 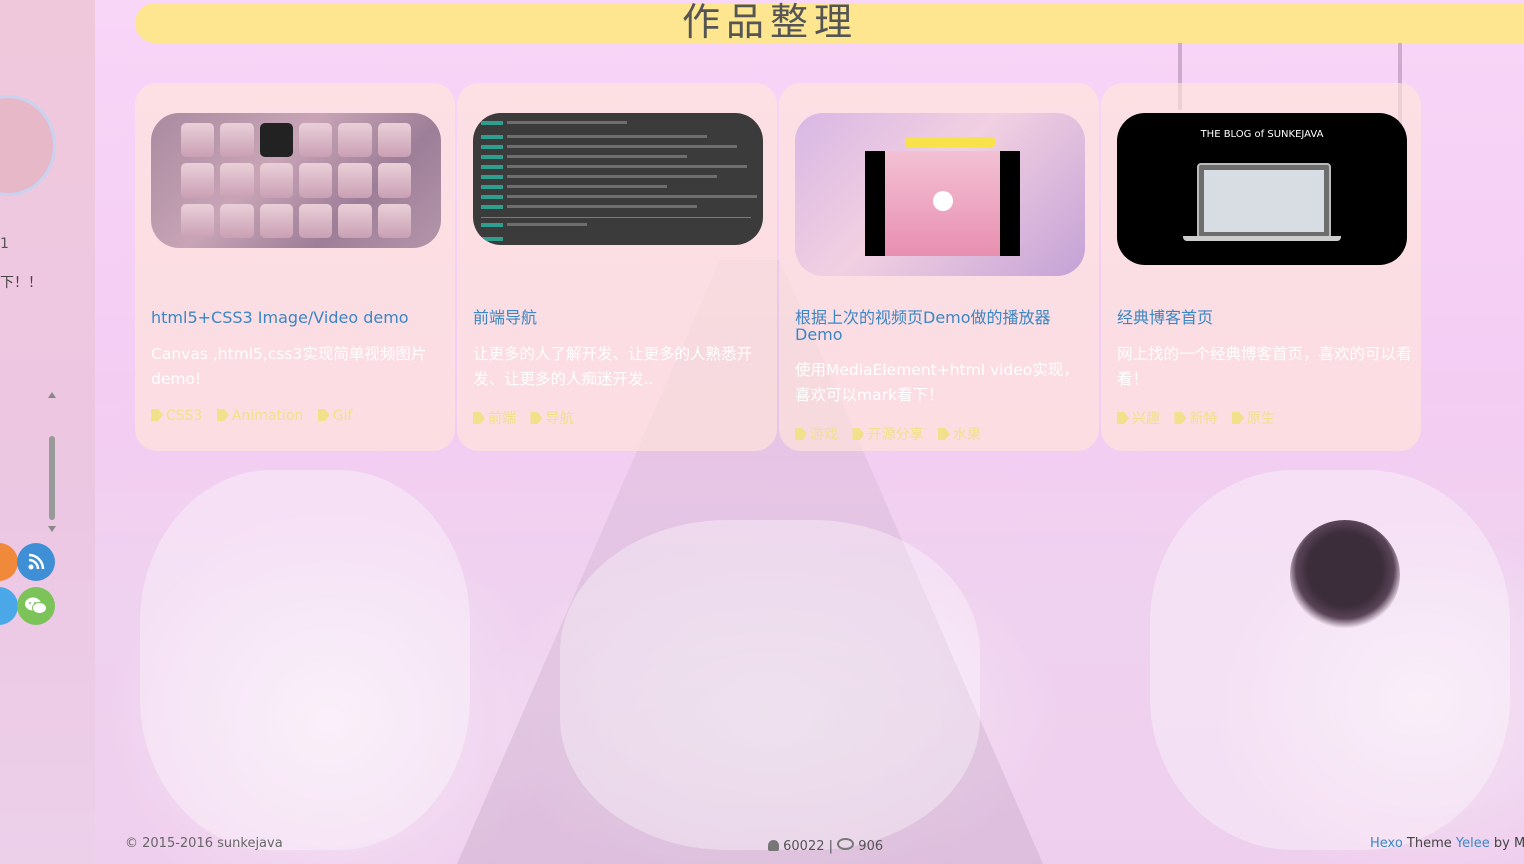 I want to click on scroll-down-arrow-icon, so click(x=52, y=529).